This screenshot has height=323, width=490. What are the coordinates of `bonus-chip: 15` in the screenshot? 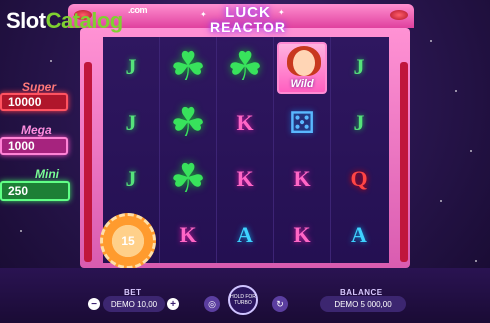 It's located at (128, 241).